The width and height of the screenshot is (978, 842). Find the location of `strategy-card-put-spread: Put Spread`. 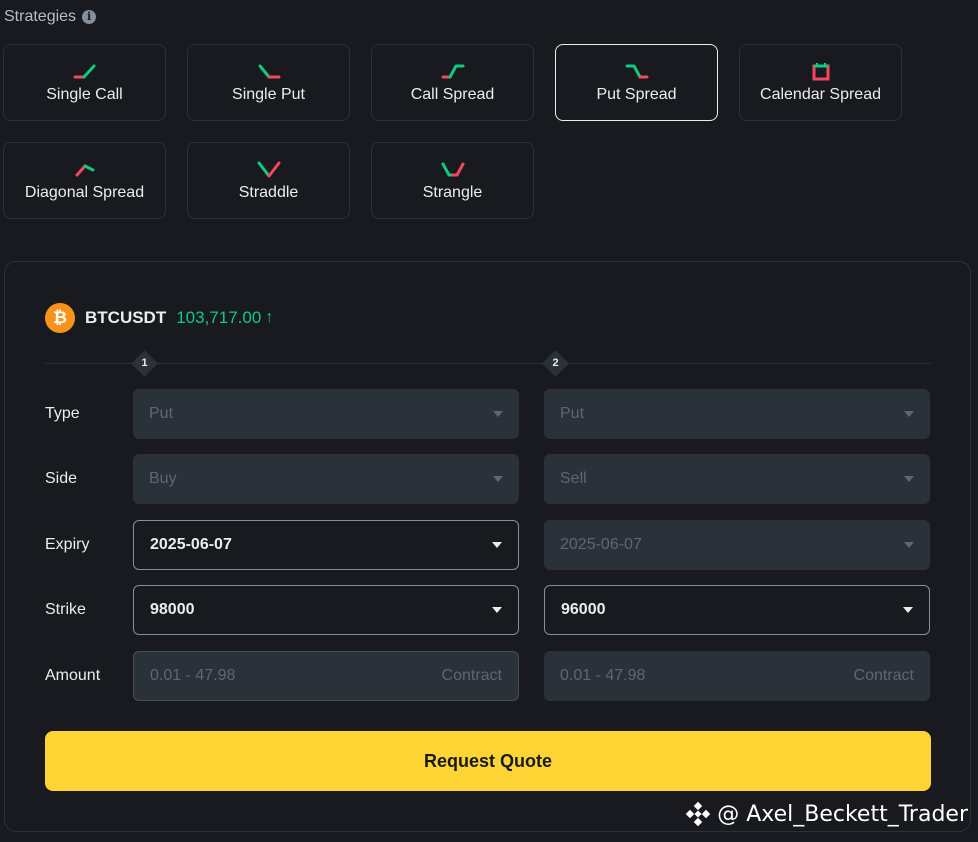

strategy-card-put-spread: Put Spread is located at coordinates (636, 82).